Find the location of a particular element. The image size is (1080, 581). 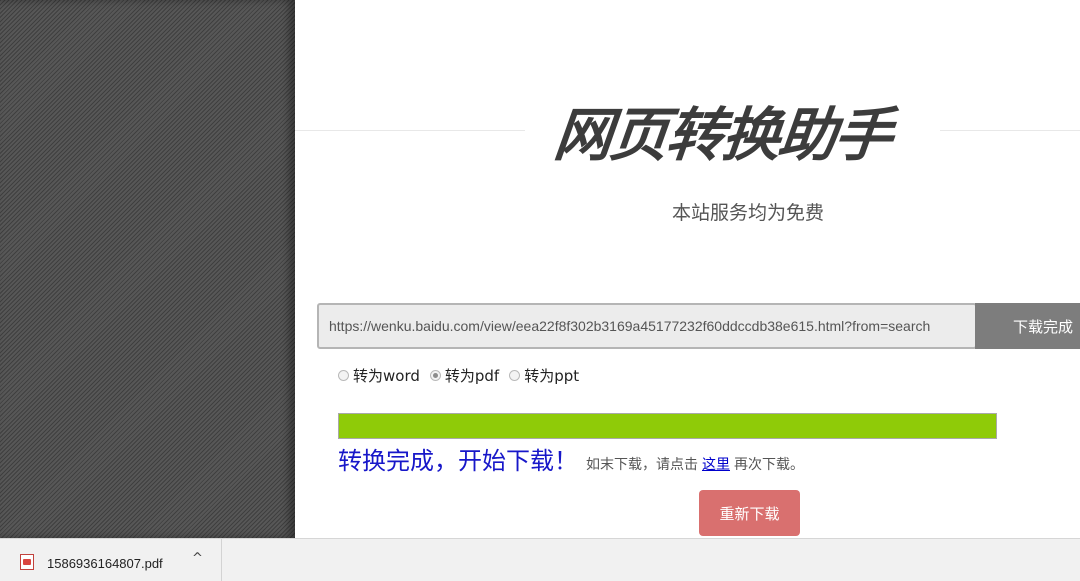

format-options: 转为word 转为pdf 转为ppt is located at coordinates (463, 375).